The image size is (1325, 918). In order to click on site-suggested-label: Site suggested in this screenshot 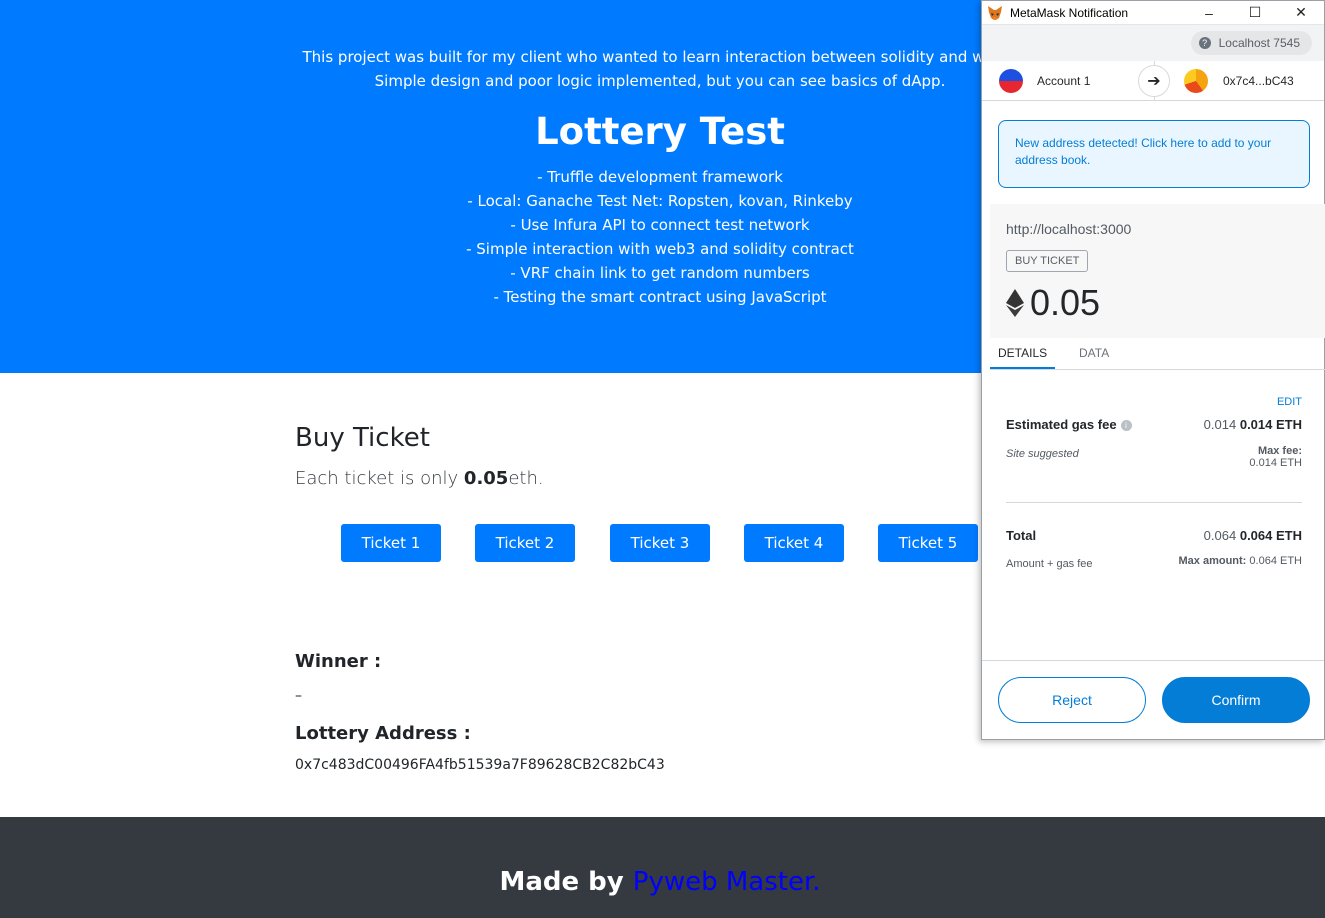, I will do `click(1042, 454)`.